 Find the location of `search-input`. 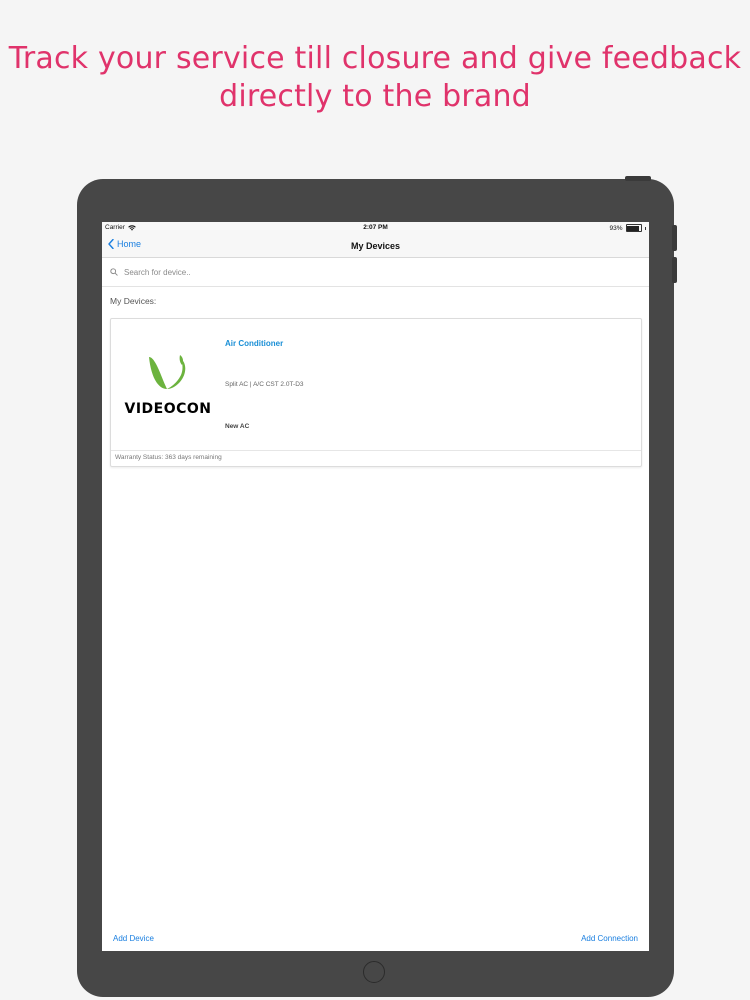

search-input is located at coordinates (274, 272).